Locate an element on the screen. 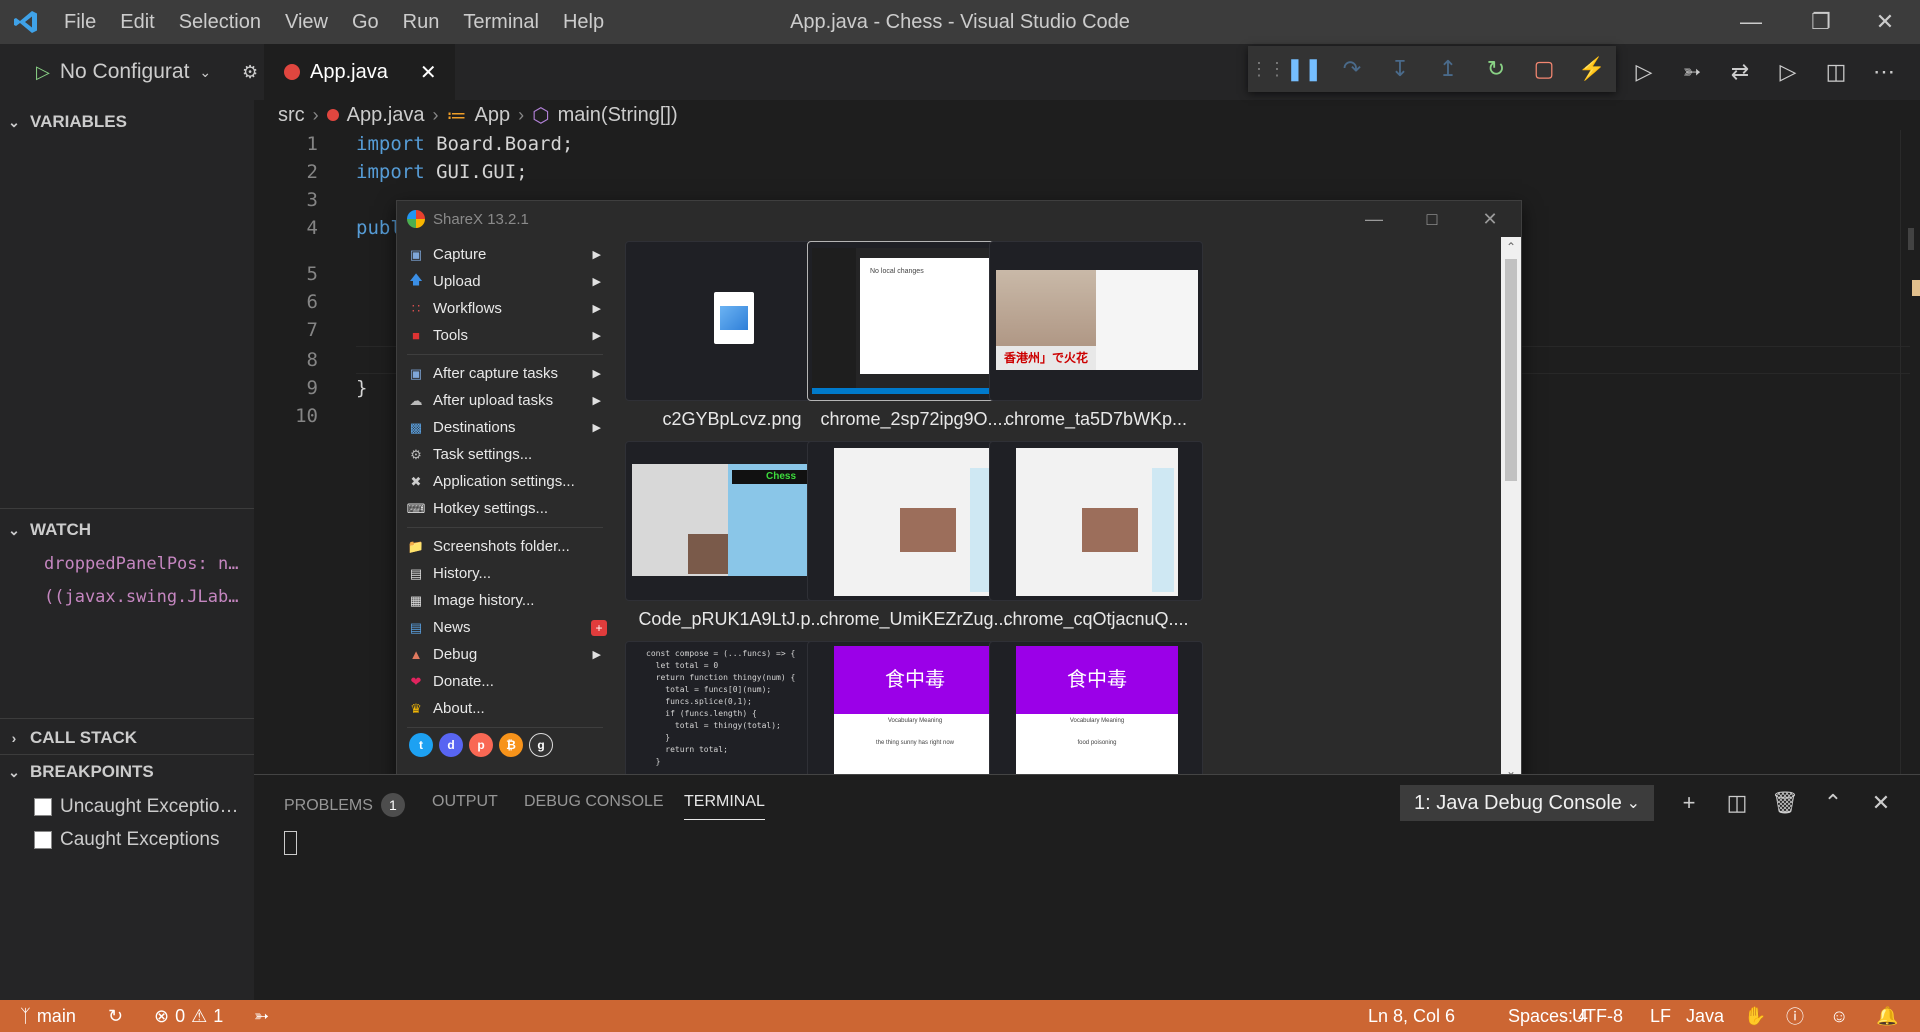  variables-section-header: ⌄ VARIABLES is located at coordinates (127, 122).